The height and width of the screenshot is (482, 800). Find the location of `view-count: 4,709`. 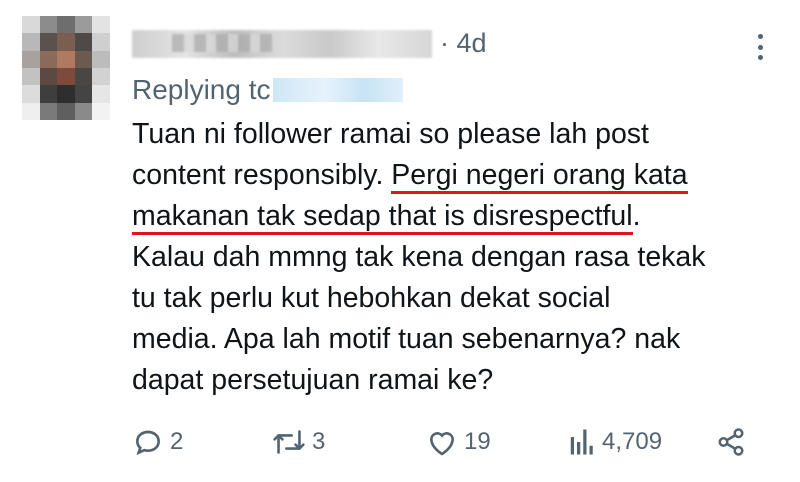

view-count: 4,709 is located at coordinates (632, 441).